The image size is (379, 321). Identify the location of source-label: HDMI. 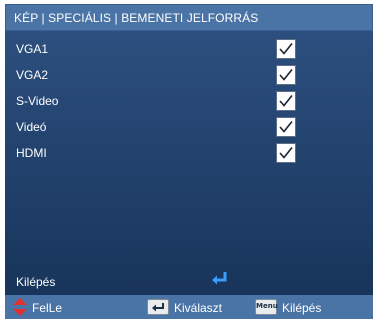
(31, 153).